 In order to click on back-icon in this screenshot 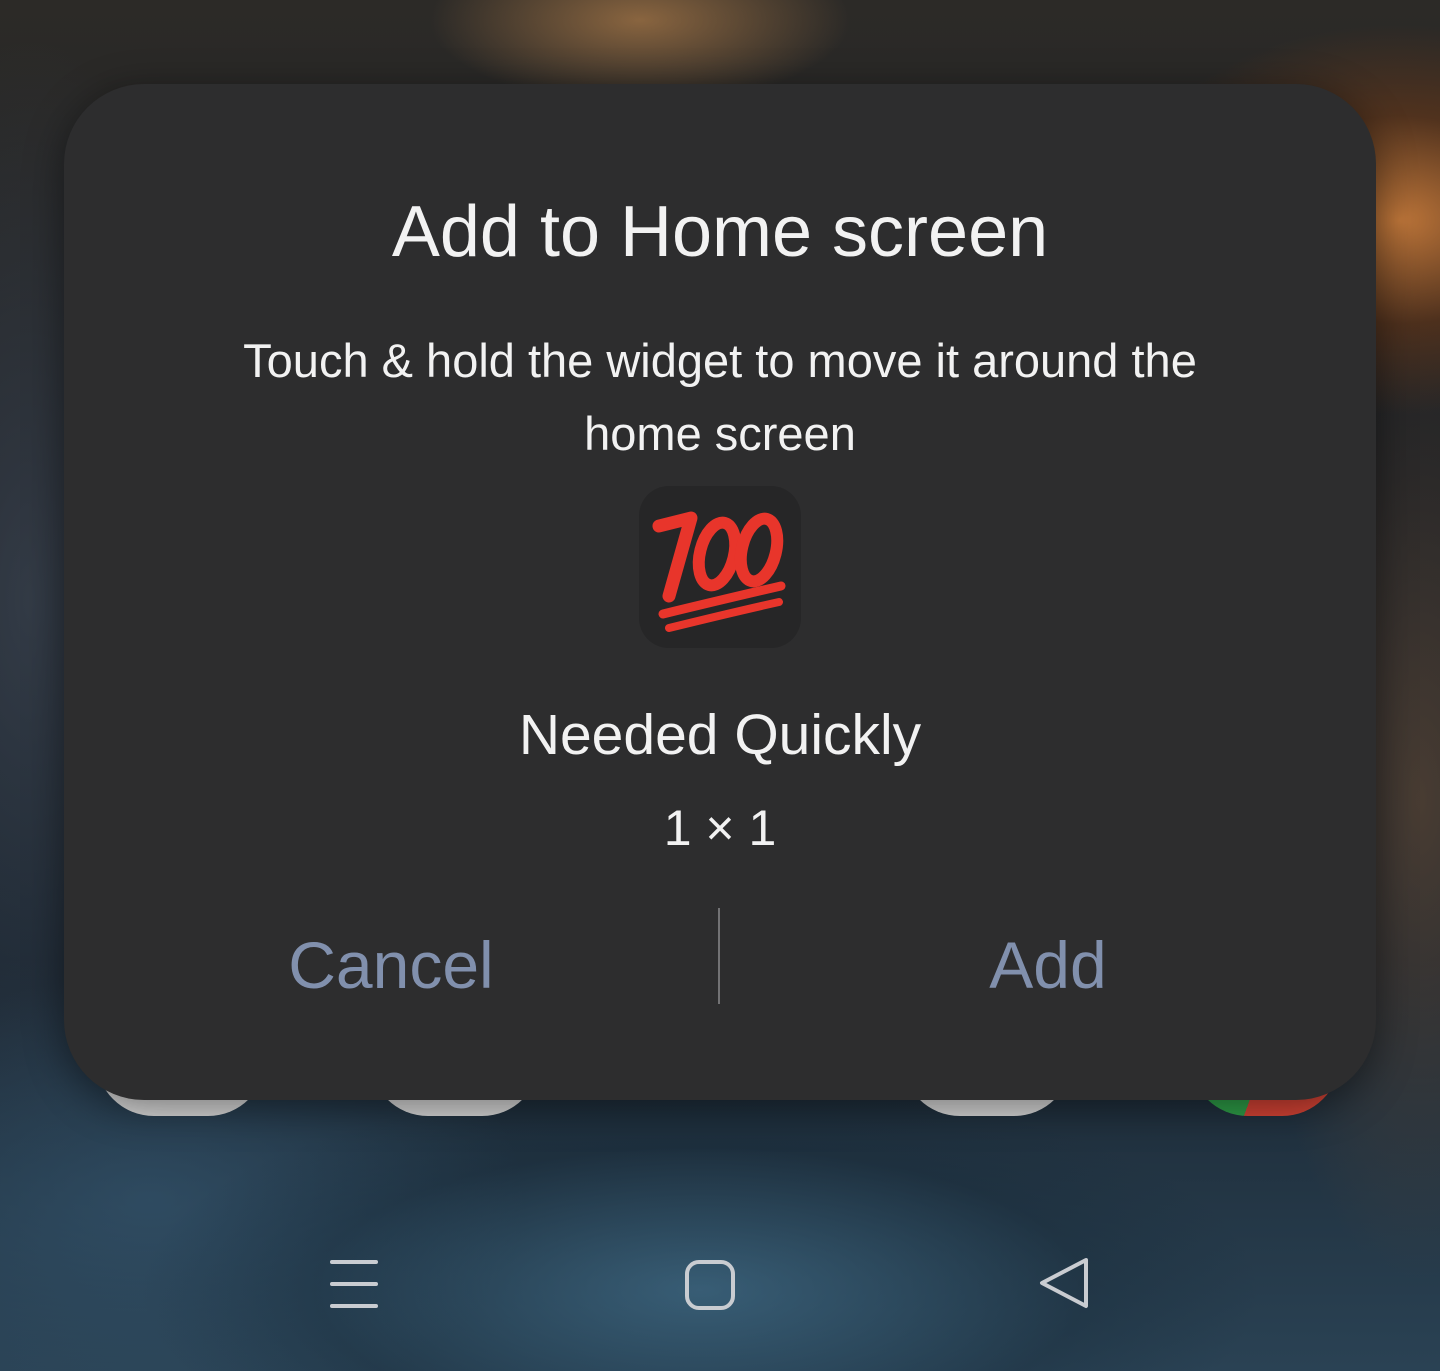, I will do `click(1064, 1283)`.